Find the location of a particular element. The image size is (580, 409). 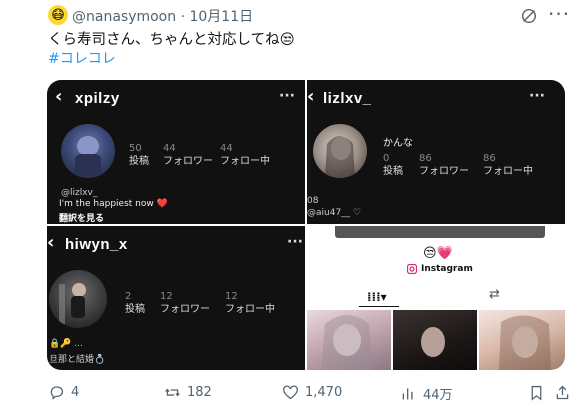

share-icon is located at coordinates (562, 392).